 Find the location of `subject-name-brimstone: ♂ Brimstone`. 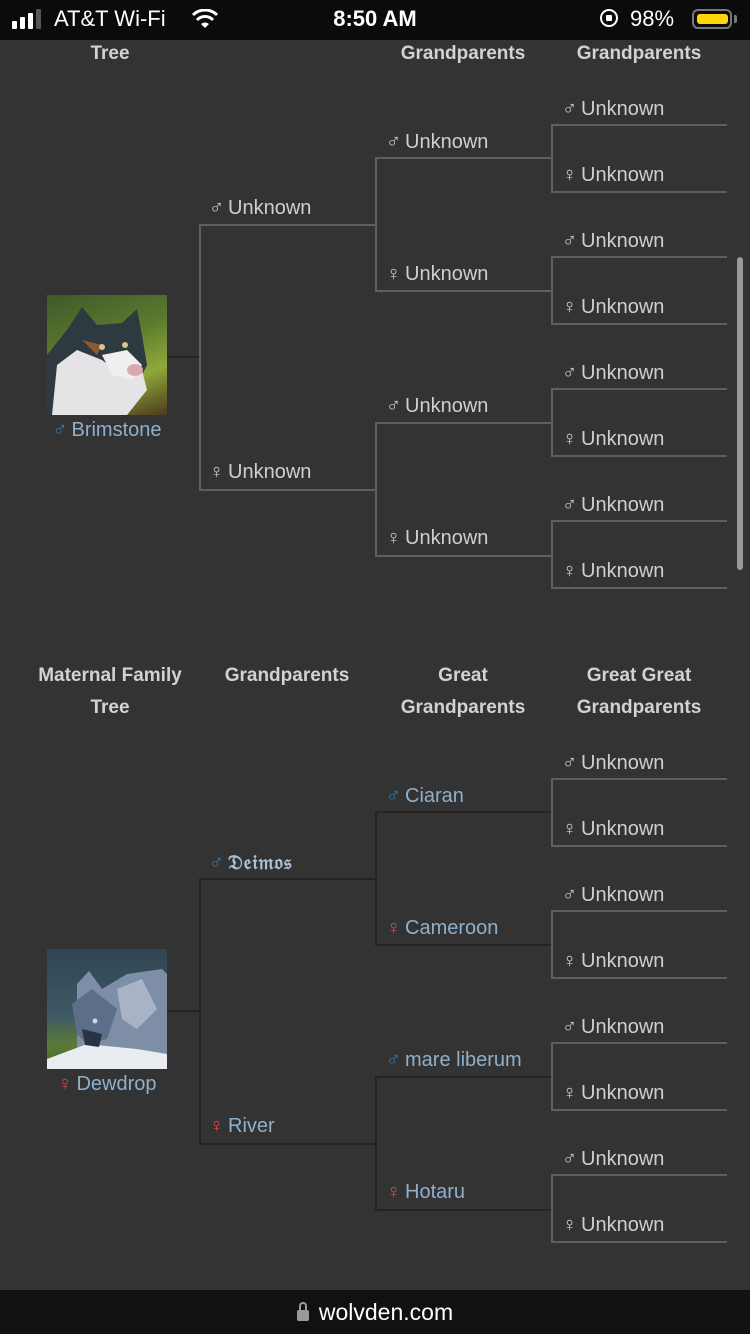

subject-name-brimstone: ♂ Brimstone is located at coordinates (107, 430).